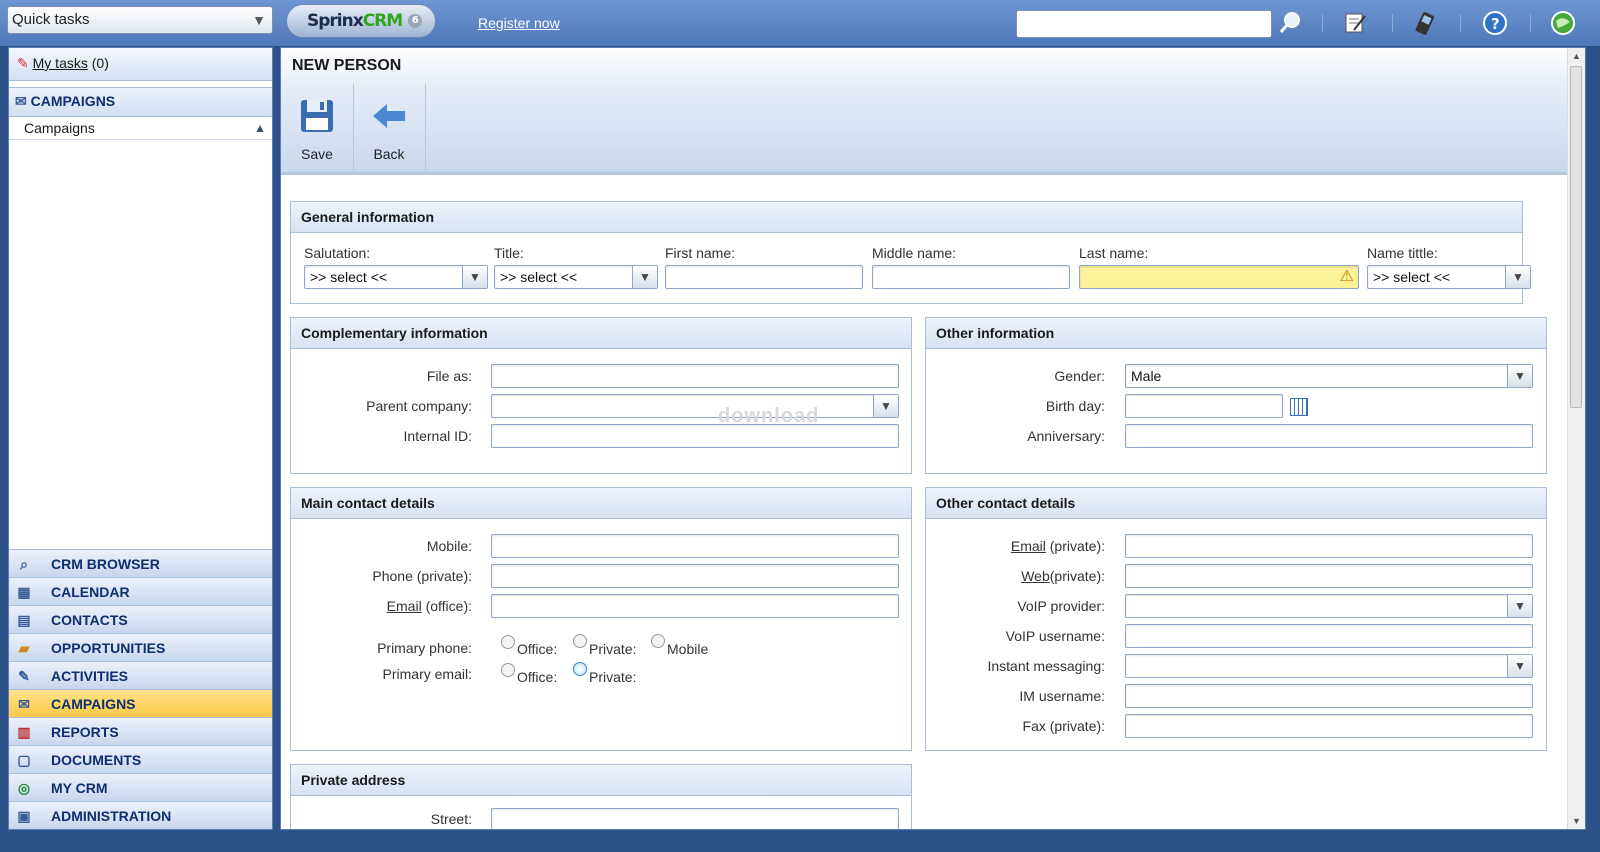  I want to click on activity-icon: ✎, so click(24, 676).